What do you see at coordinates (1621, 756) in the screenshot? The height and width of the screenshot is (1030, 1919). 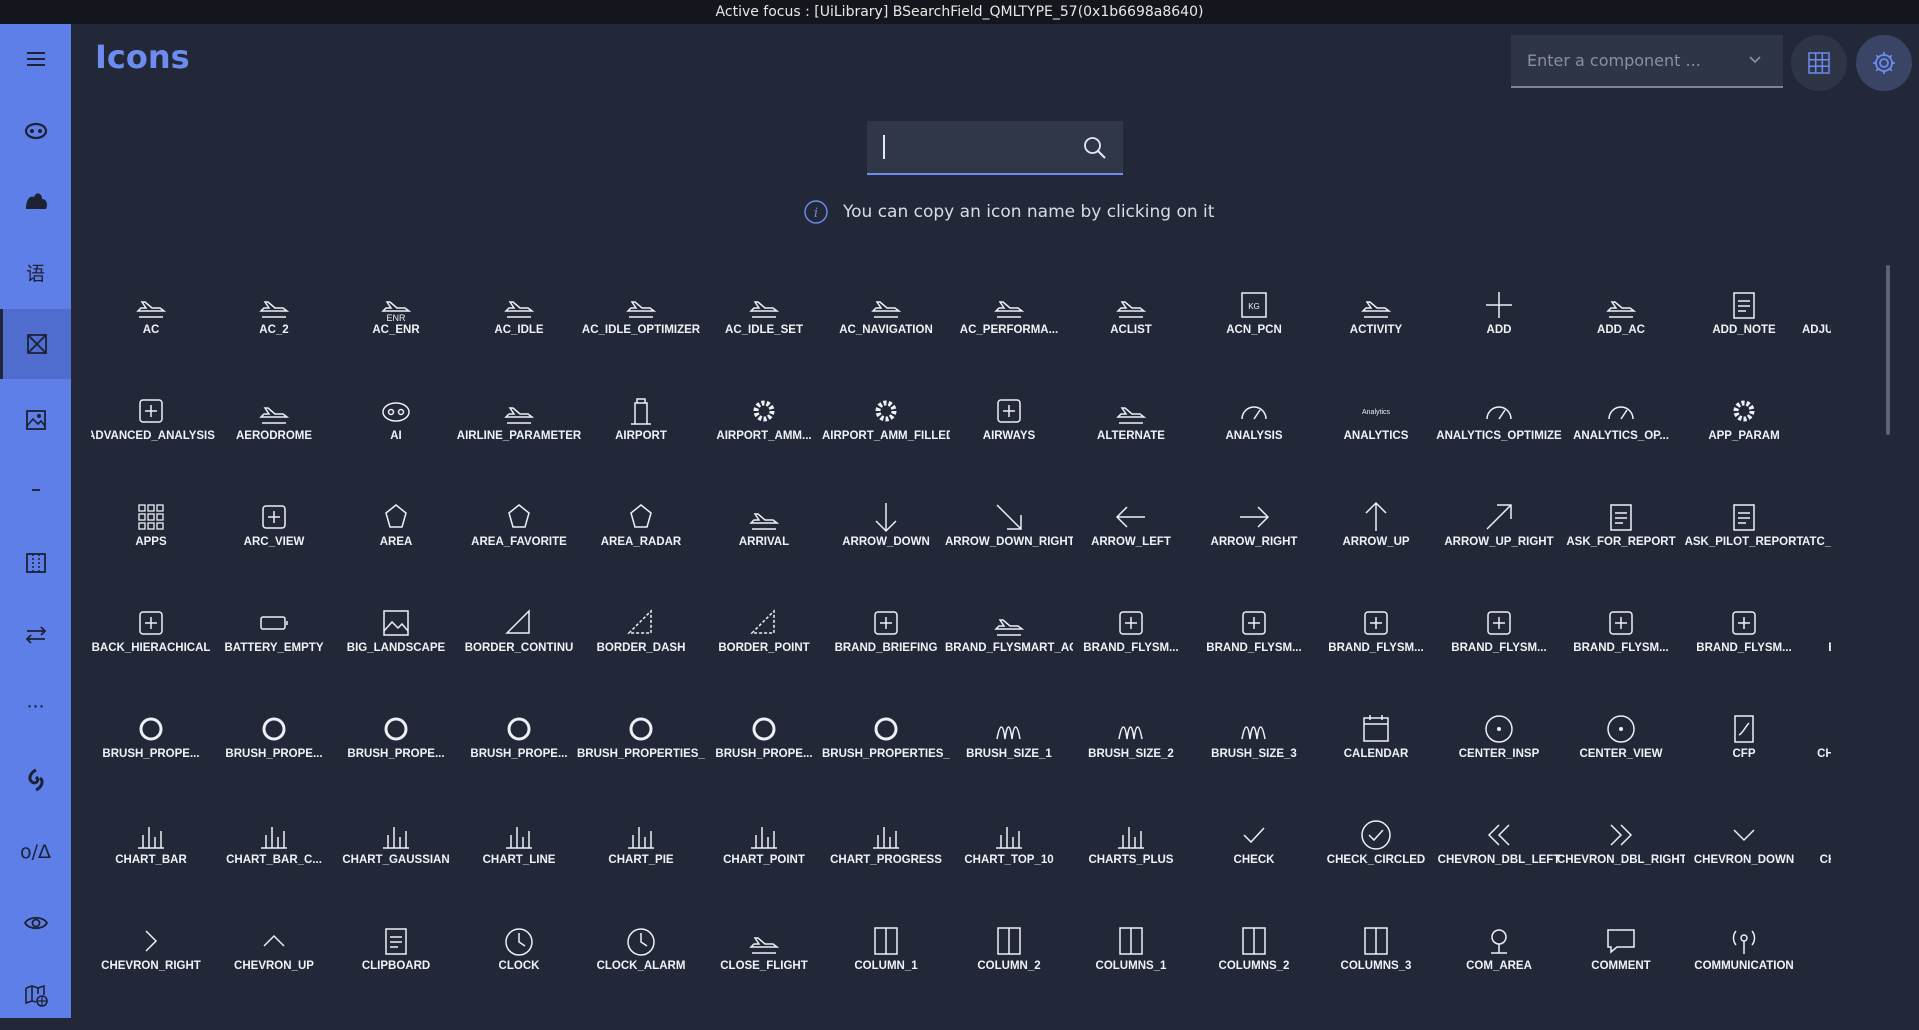 I see `icon-tile: CENTER_VIEW` at bounding box center [1621, 756].